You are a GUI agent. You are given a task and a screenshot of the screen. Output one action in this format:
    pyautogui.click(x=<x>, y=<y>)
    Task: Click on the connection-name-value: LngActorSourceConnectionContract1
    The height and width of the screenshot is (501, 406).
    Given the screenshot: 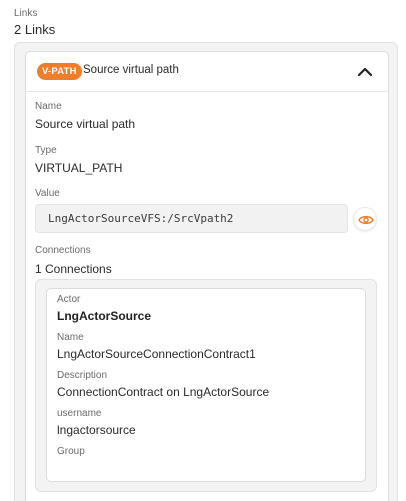 What is the action you would take?
    pyautogui.click(x=156, y=354)
    